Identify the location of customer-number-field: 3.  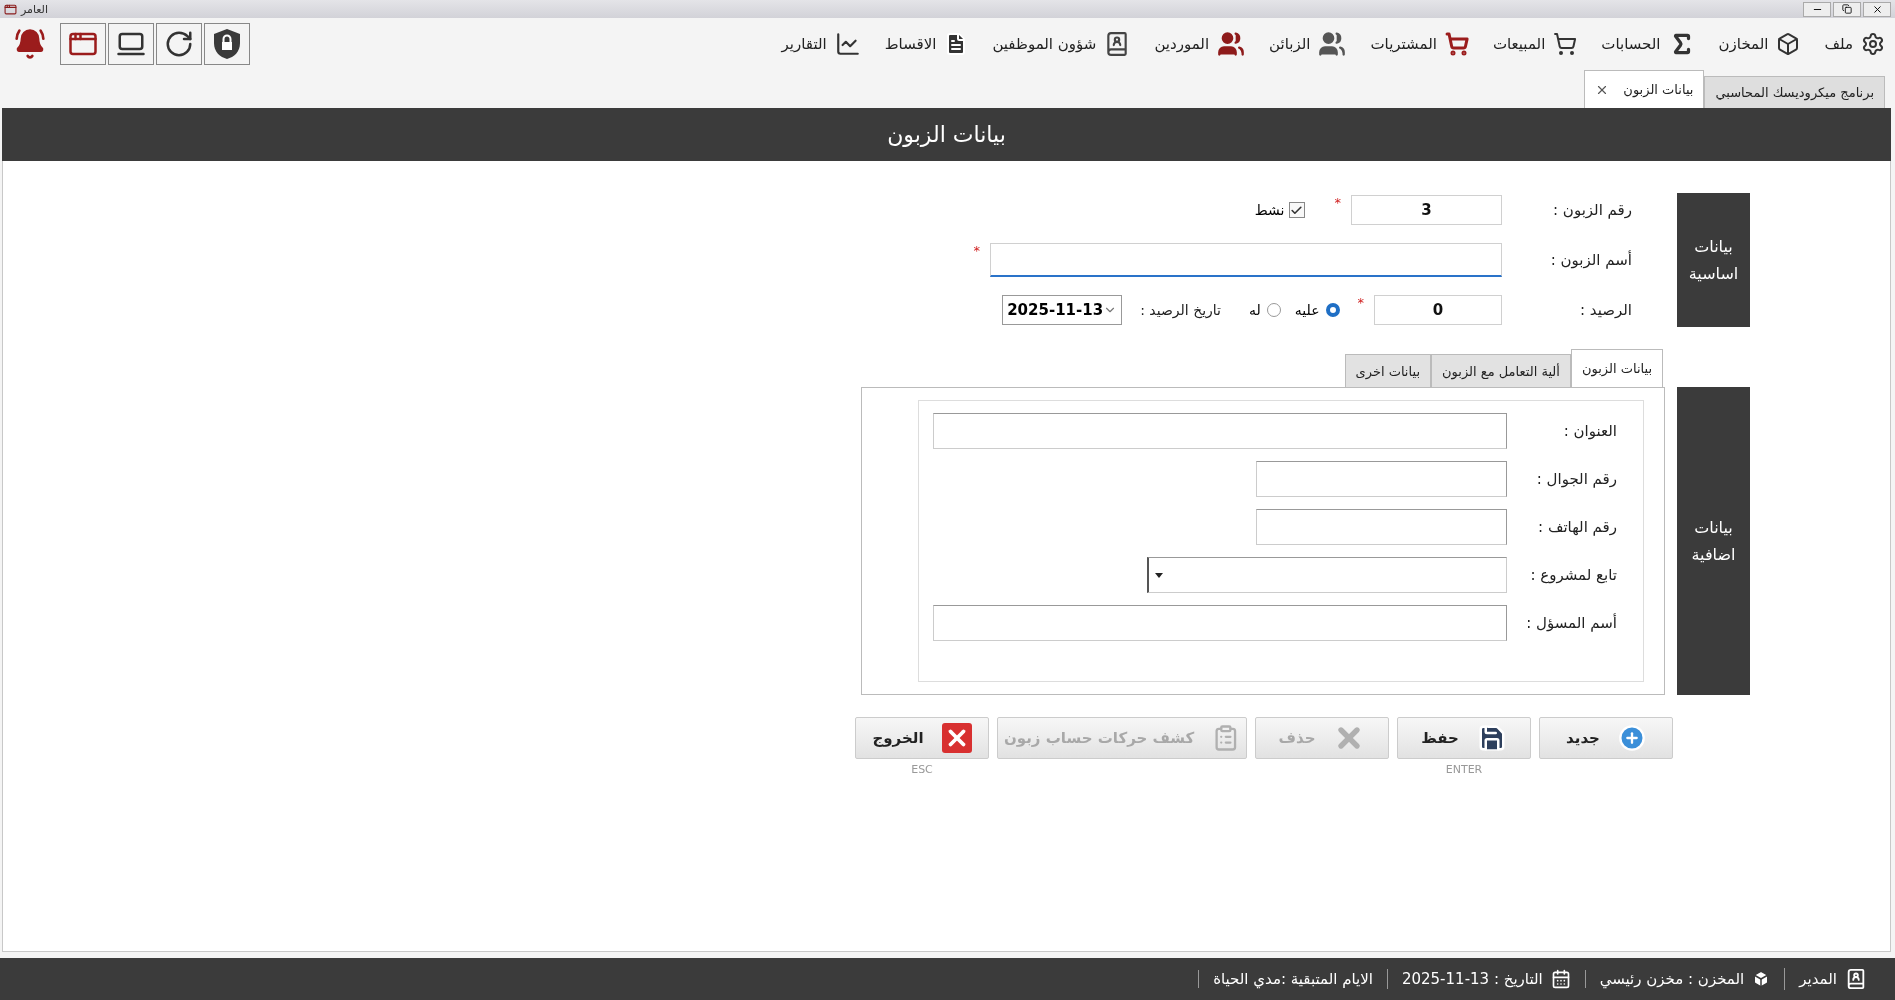
(1426, 210).